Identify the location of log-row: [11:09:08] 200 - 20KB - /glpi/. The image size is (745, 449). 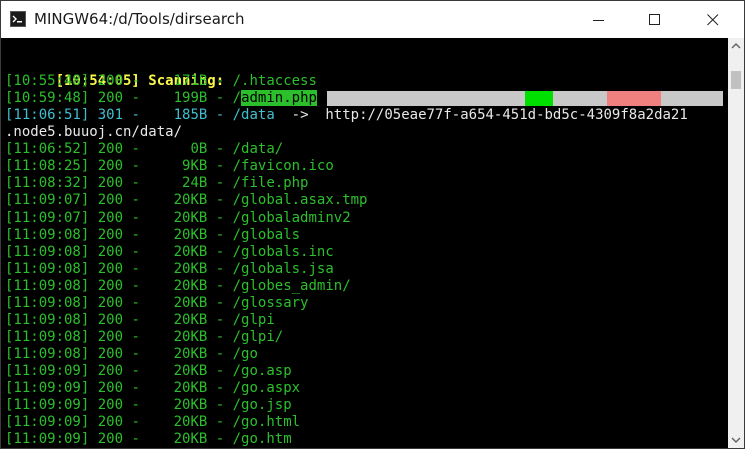
(144, 337).